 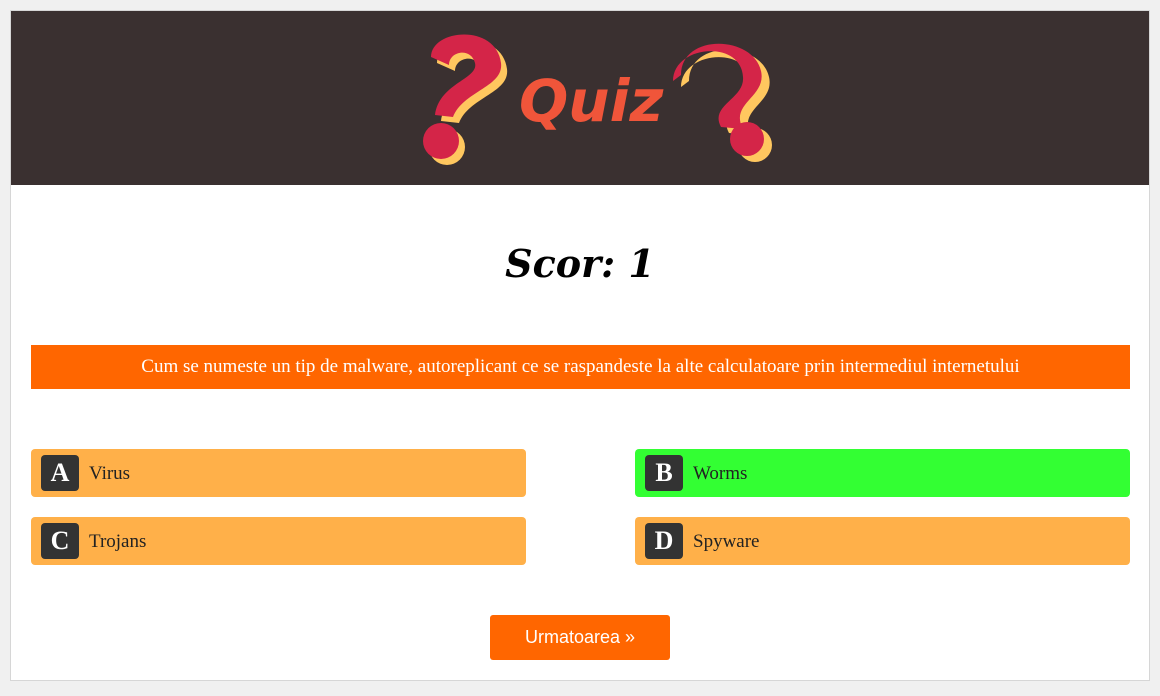 I want to click on answer-option-c: C Trojans, so click(x=278, y=541).